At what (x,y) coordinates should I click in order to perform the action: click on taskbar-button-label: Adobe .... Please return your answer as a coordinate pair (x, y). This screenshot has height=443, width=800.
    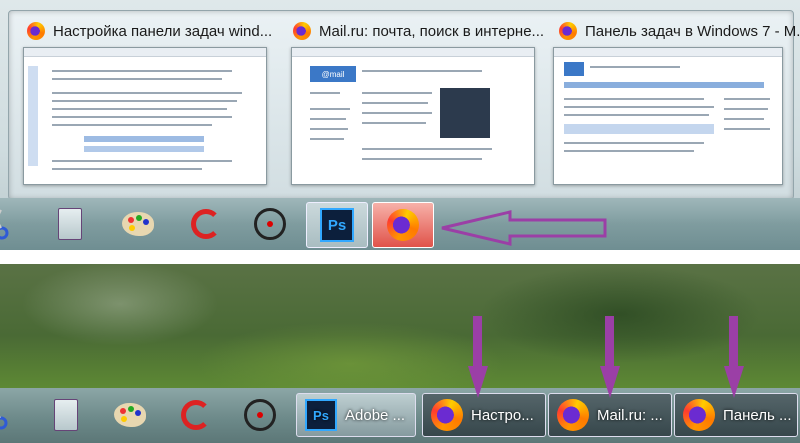
    Looking at the image, I should click on (375, 415).